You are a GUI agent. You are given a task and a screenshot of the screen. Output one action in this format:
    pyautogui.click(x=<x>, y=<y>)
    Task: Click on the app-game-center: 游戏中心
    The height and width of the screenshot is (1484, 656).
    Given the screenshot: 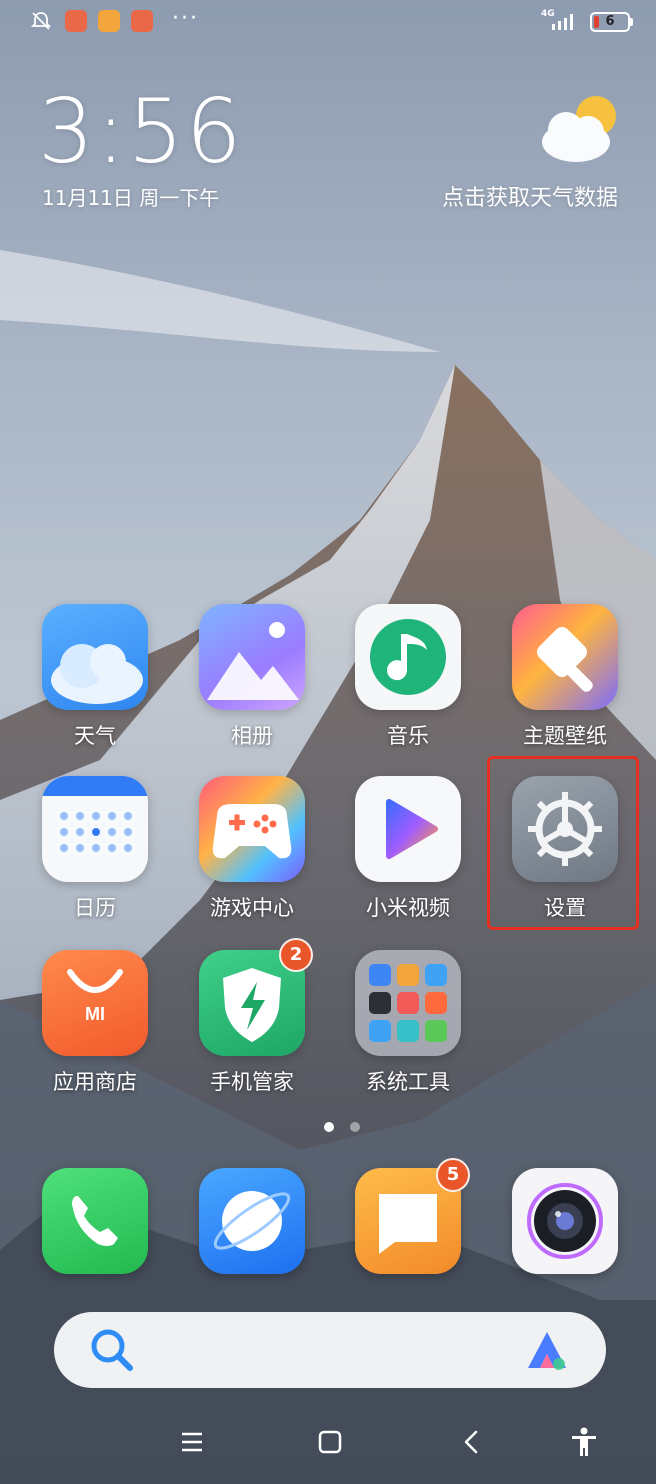 What is the action you would take?
    pyautogui.click(x=247, y=848)
    